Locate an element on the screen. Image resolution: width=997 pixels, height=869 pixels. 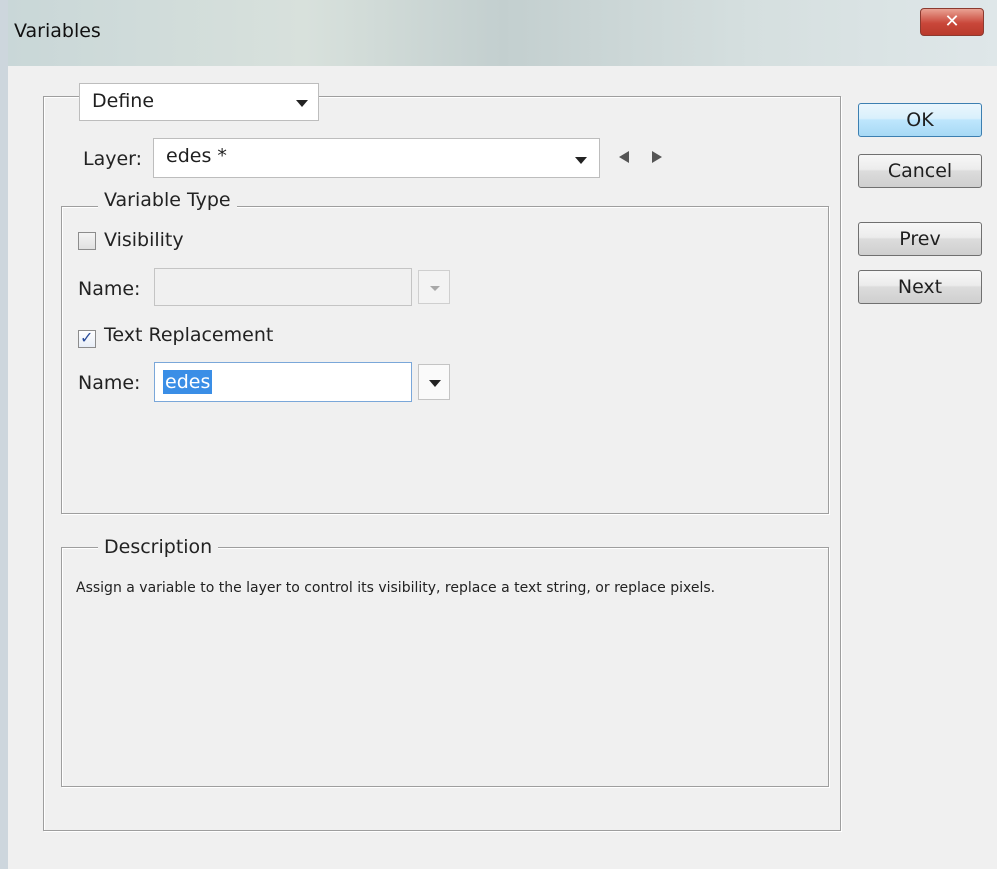
text-replacement-label: Text Replacement is located at coordinates (188, 335).